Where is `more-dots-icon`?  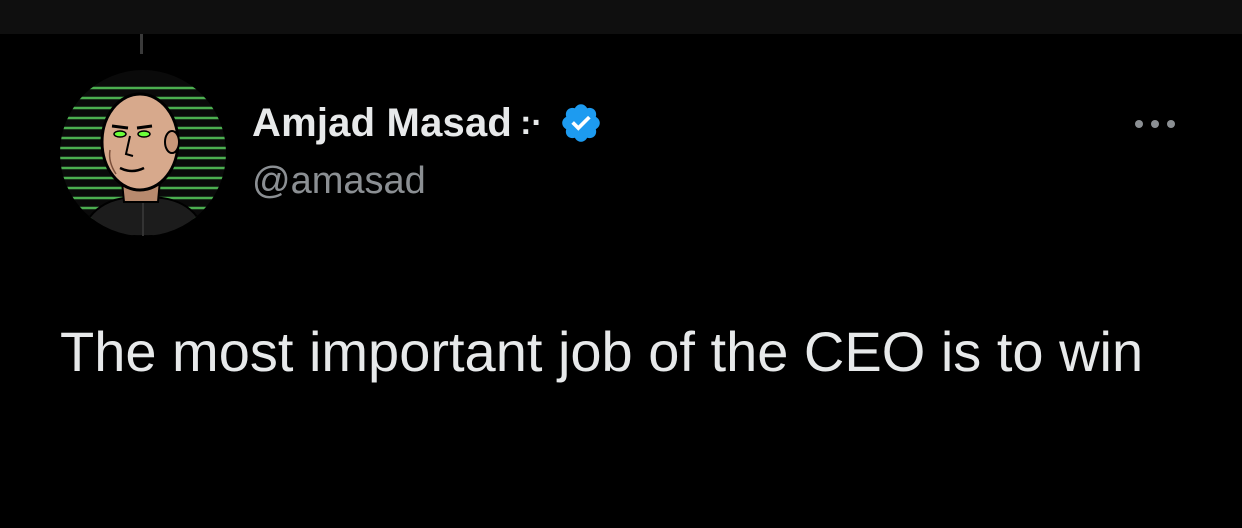 more-dots-icon is located at coordinates (1155, 124).